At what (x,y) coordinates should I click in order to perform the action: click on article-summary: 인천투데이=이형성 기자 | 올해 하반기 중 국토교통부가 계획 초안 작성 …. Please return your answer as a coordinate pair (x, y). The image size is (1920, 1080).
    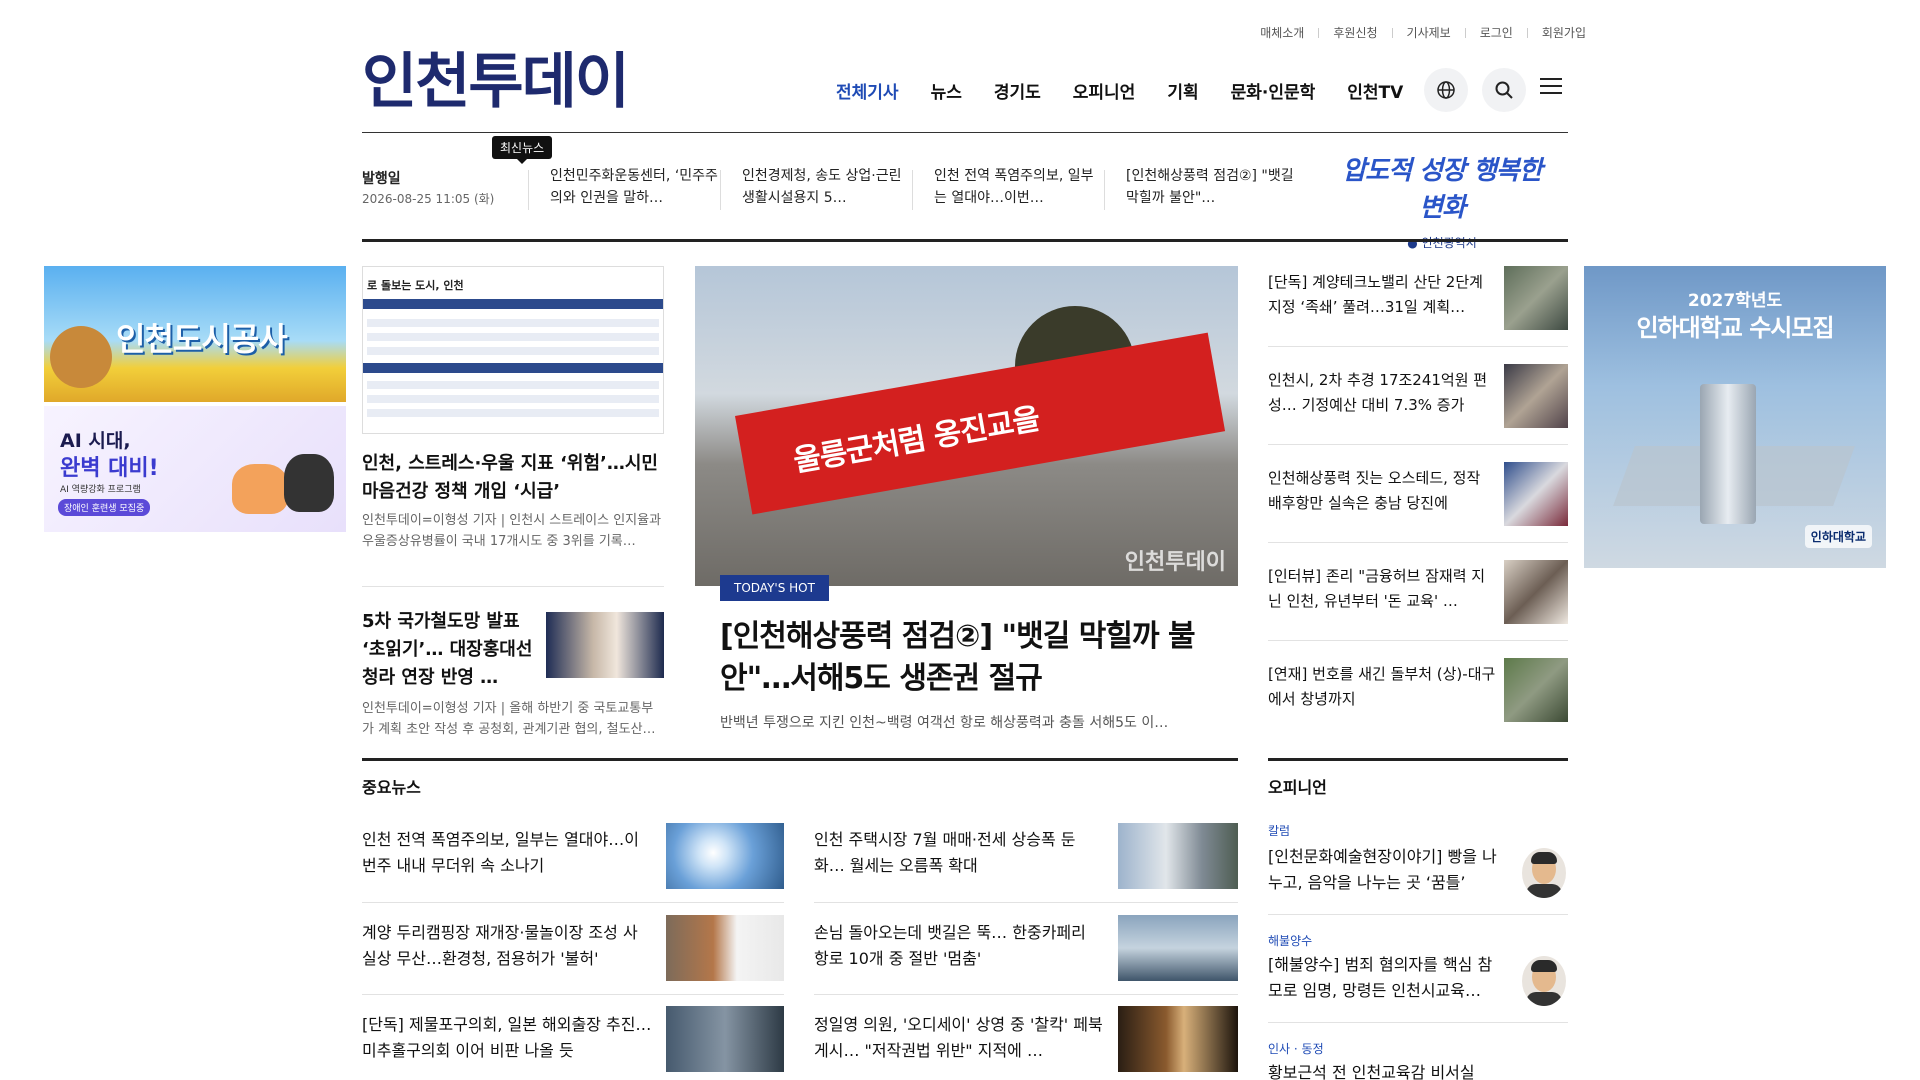
    Looking at the image, I should click on (509, 719).